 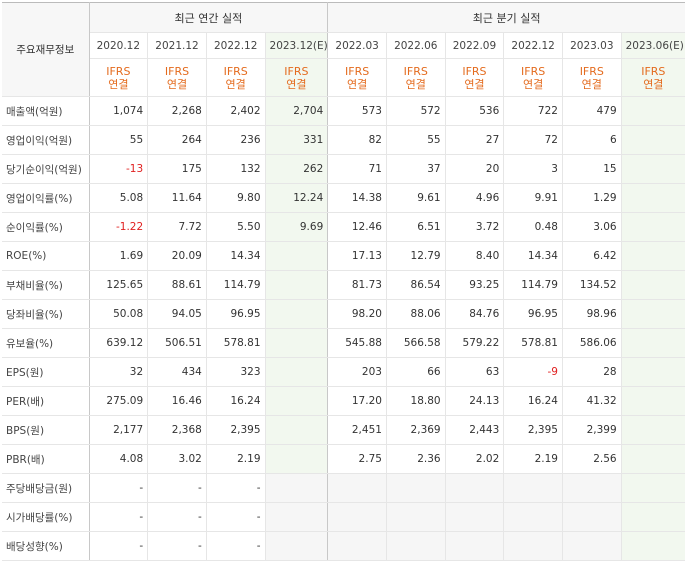 I want to click on table-cell: 3, so click(x=533, y=169).